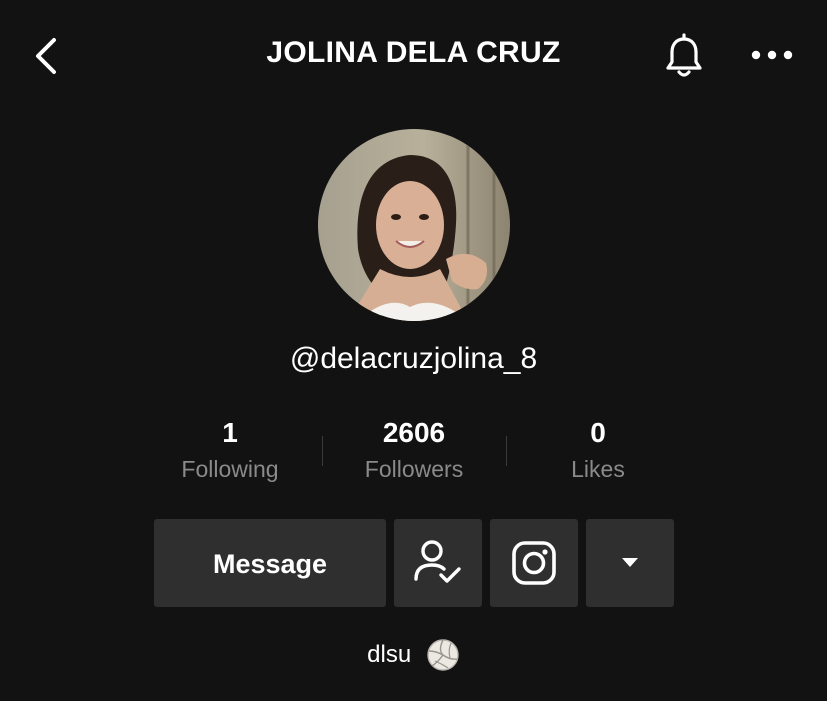  Describe the element at coordinates (414, 432) in the screenshot. I see `stat-followers-value: 2606` at that location.